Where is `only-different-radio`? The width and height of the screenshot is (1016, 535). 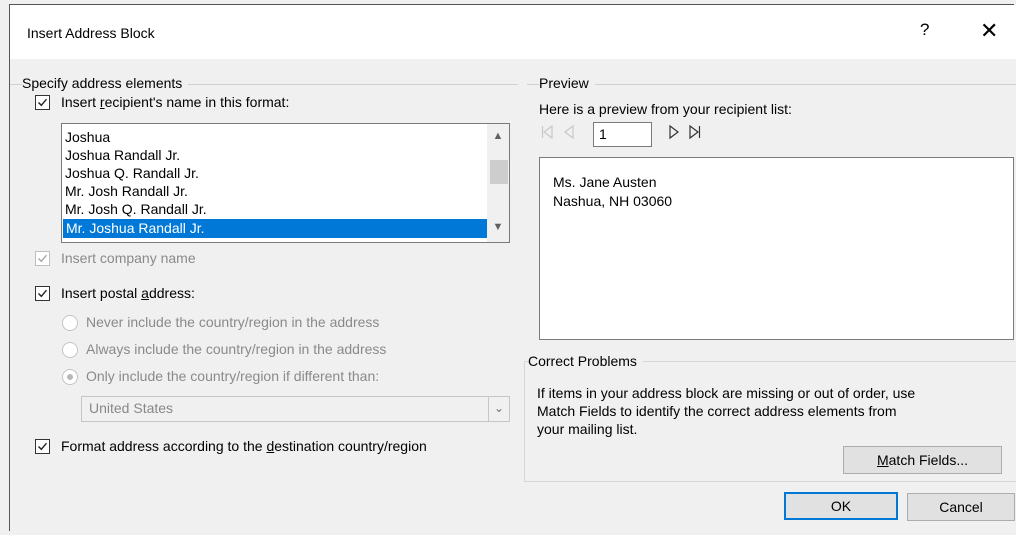 only-different-radio is located at coordinates (70, 377).